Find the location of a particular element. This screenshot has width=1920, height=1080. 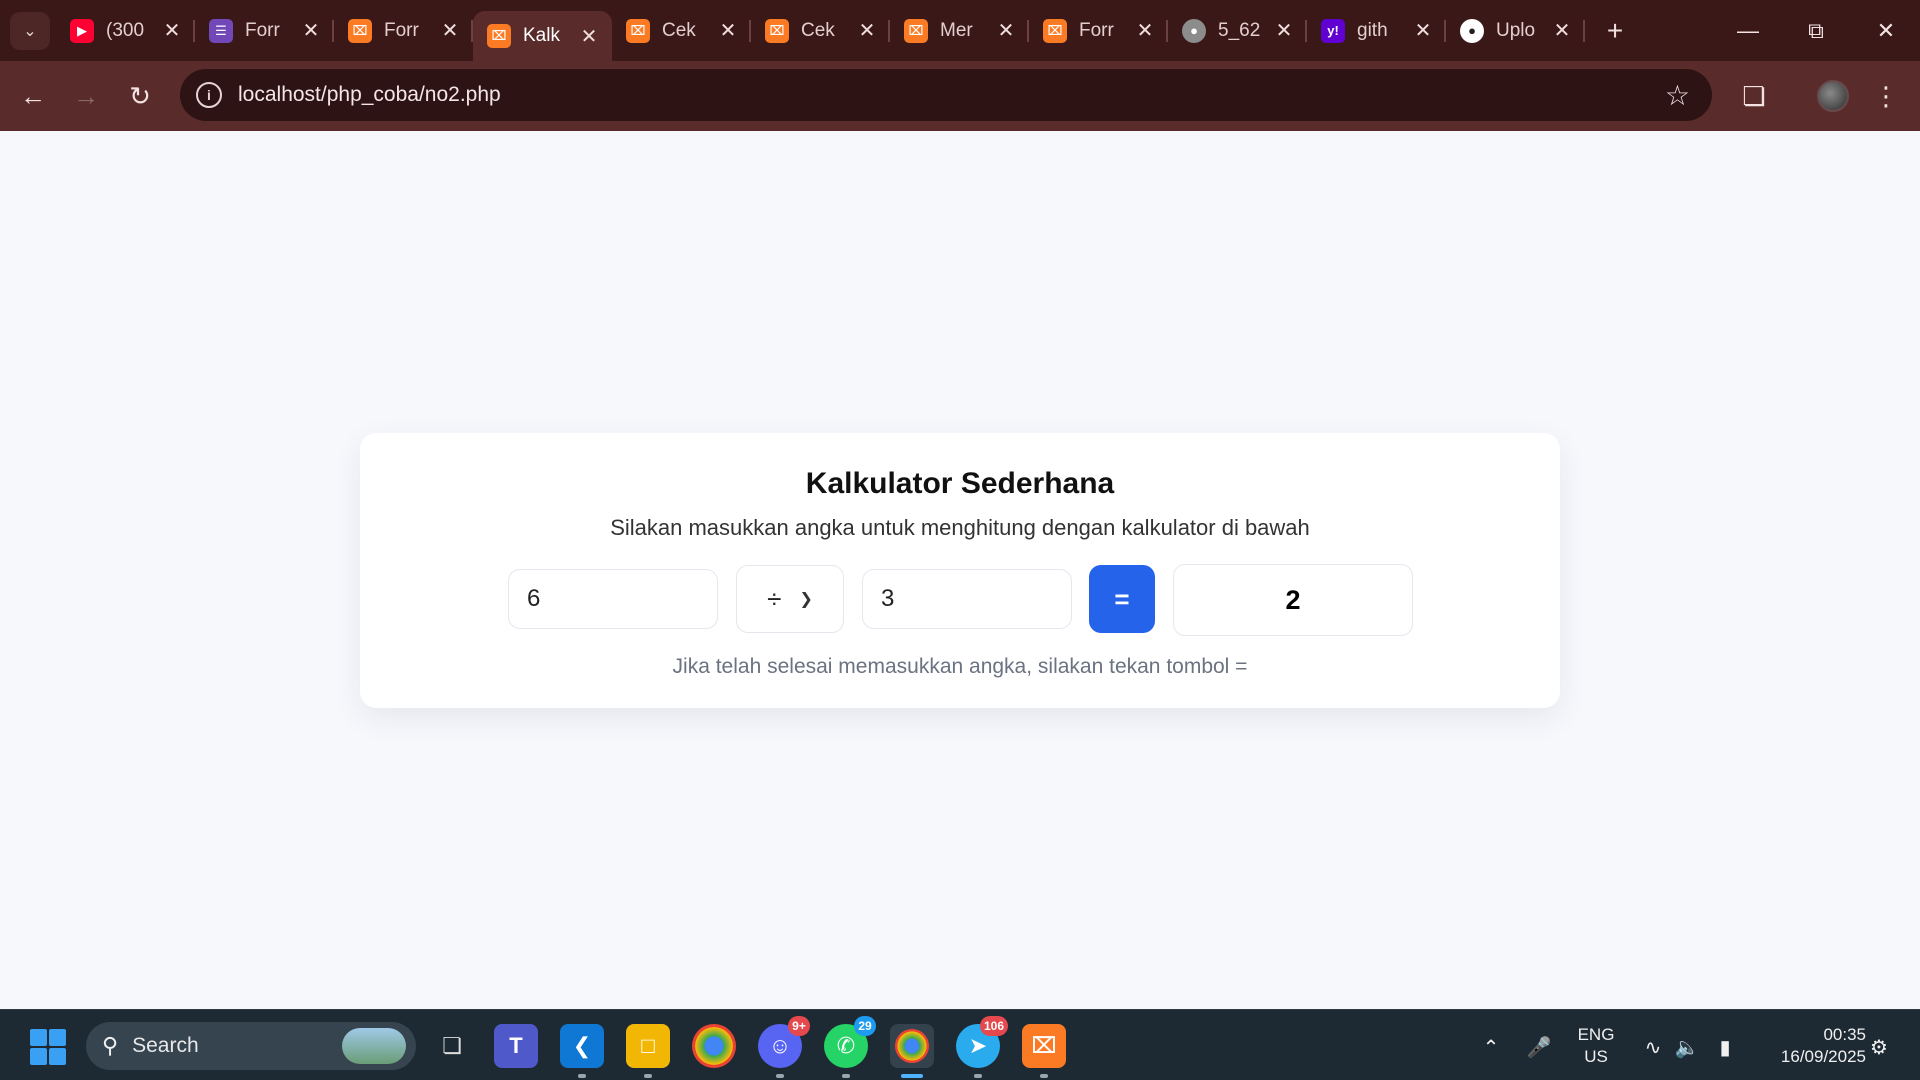

battery-icon: ▮ is located at coordinates (1725, 1047).